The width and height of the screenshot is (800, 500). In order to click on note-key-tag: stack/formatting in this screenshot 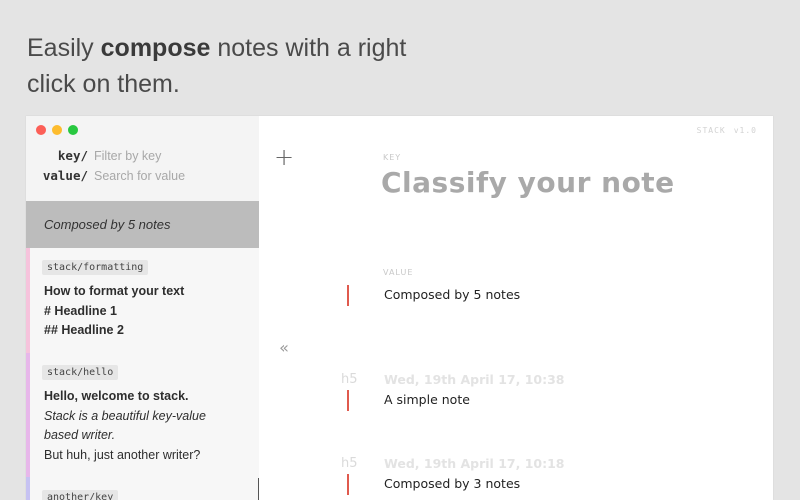, I will do `click(95, 267)`.